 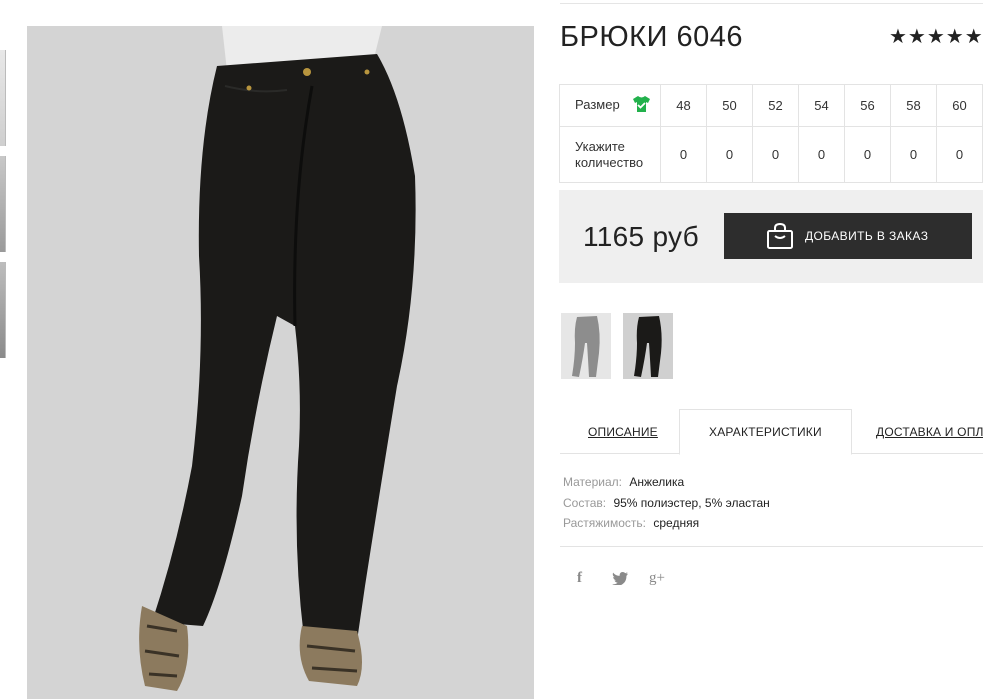 What do you see at coordinates (585, 502) in the screenshot?
I see `property-label: Состав:` at bounding box center [585, 502].